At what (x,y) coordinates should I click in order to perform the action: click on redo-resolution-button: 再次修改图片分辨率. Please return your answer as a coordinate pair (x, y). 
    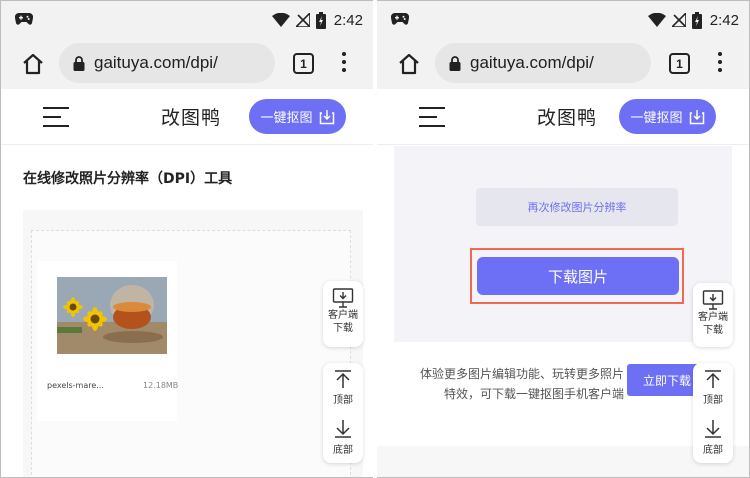
    Looking at the image, I should click on (577, 207).